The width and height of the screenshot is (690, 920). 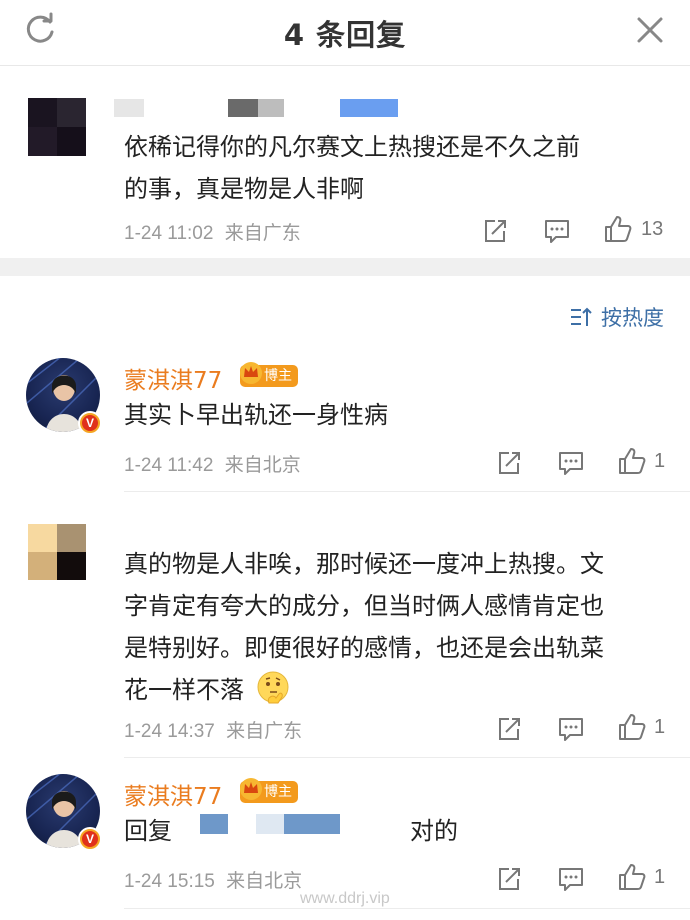 What do you see at coordinates (169, 465) in the screenshot?
I see `timestamp: 1-24 11:42` at bounding box center [169, 465].